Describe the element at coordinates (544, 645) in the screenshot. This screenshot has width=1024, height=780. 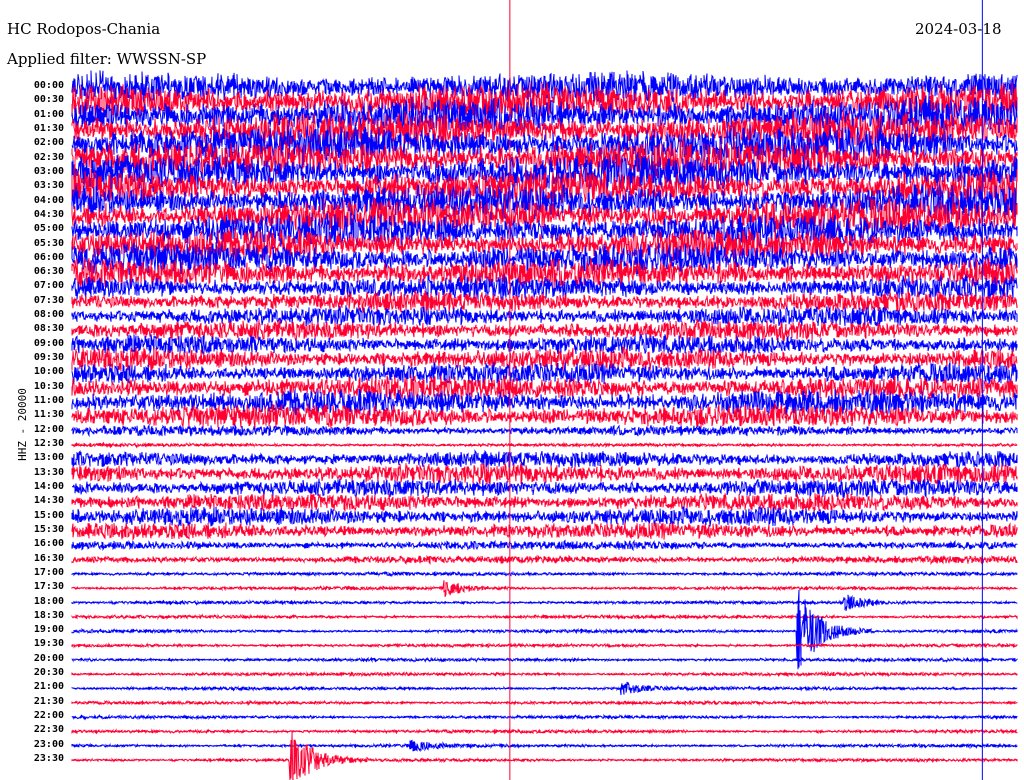
I see `trace-1930` at that location.